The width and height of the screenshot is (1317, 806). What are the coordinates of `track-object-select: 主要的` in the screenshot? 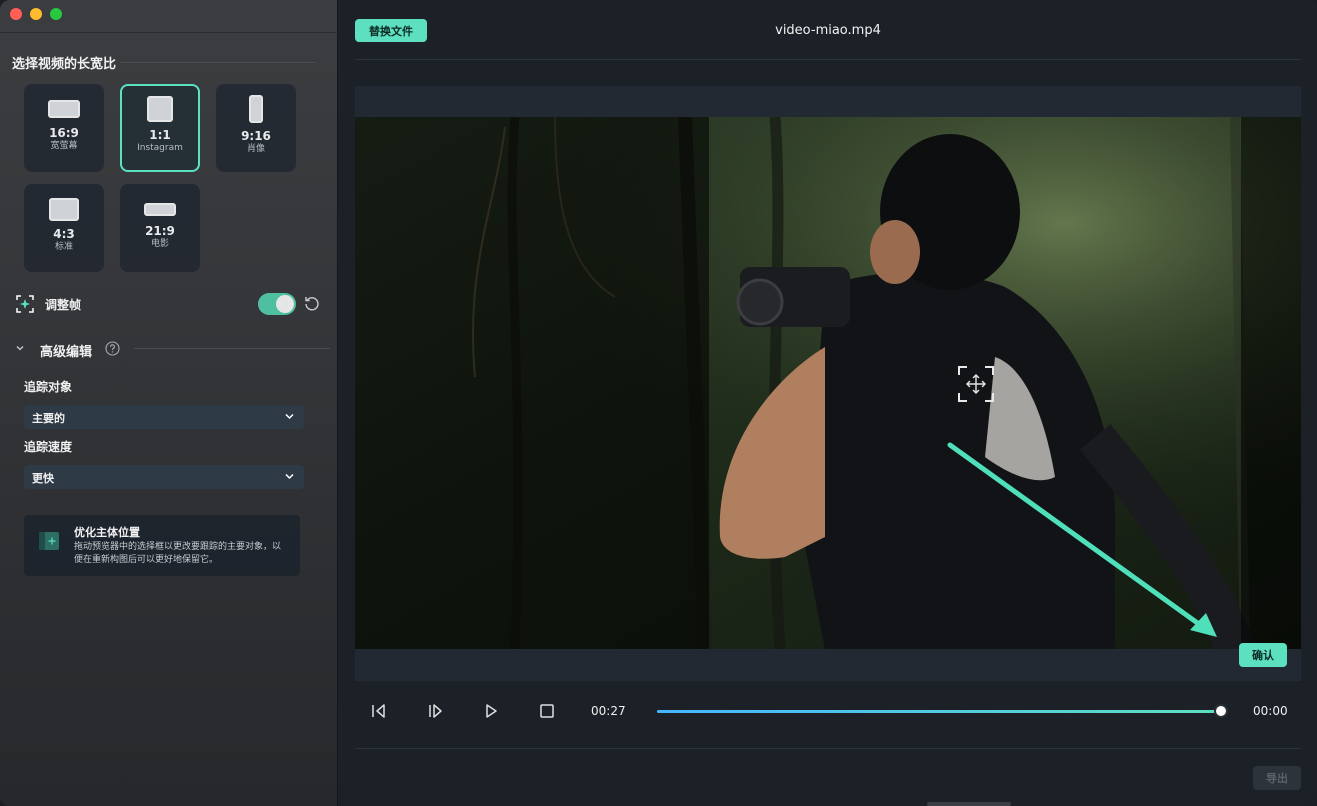 It's located at (164, 417).